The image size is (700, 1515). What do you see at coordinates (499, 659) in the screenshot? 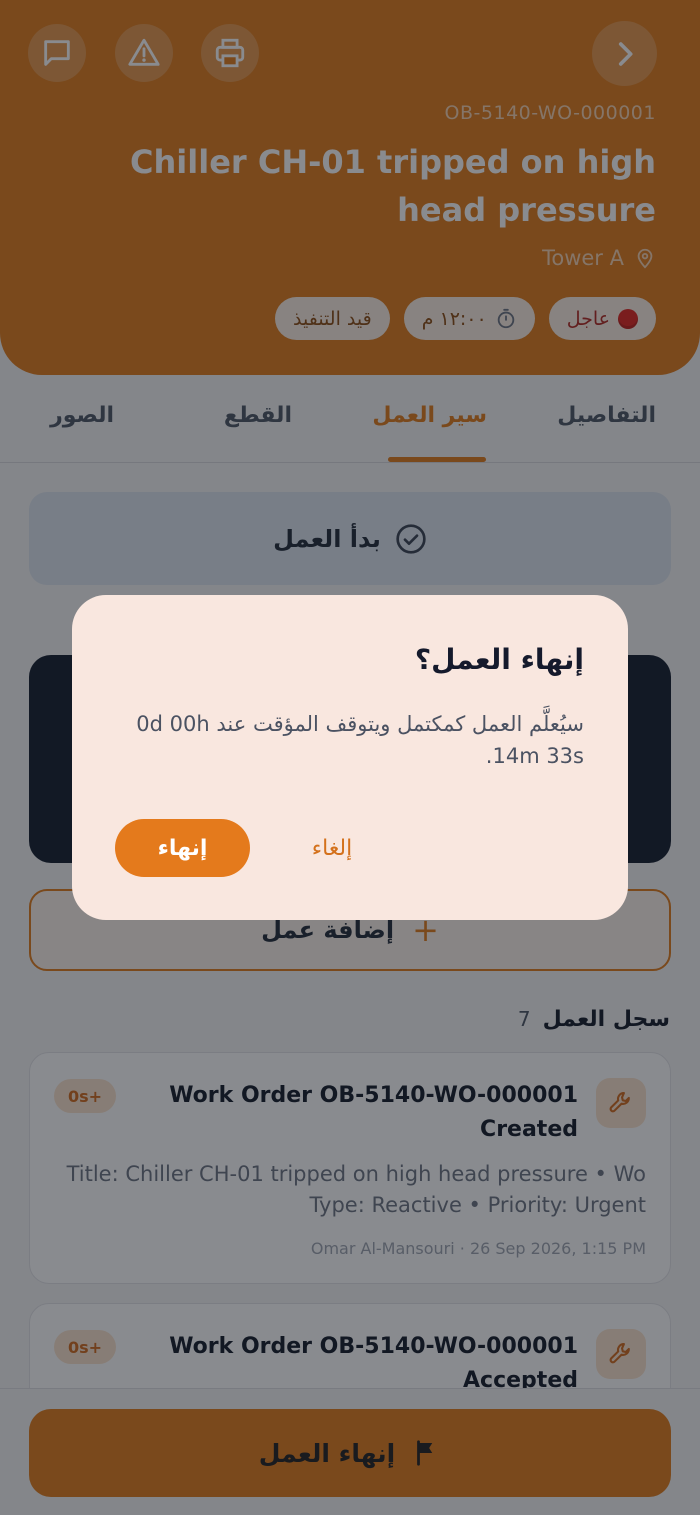
I see `dialog-title: إنهاء العمل؟` at bounding box center [499, 659].